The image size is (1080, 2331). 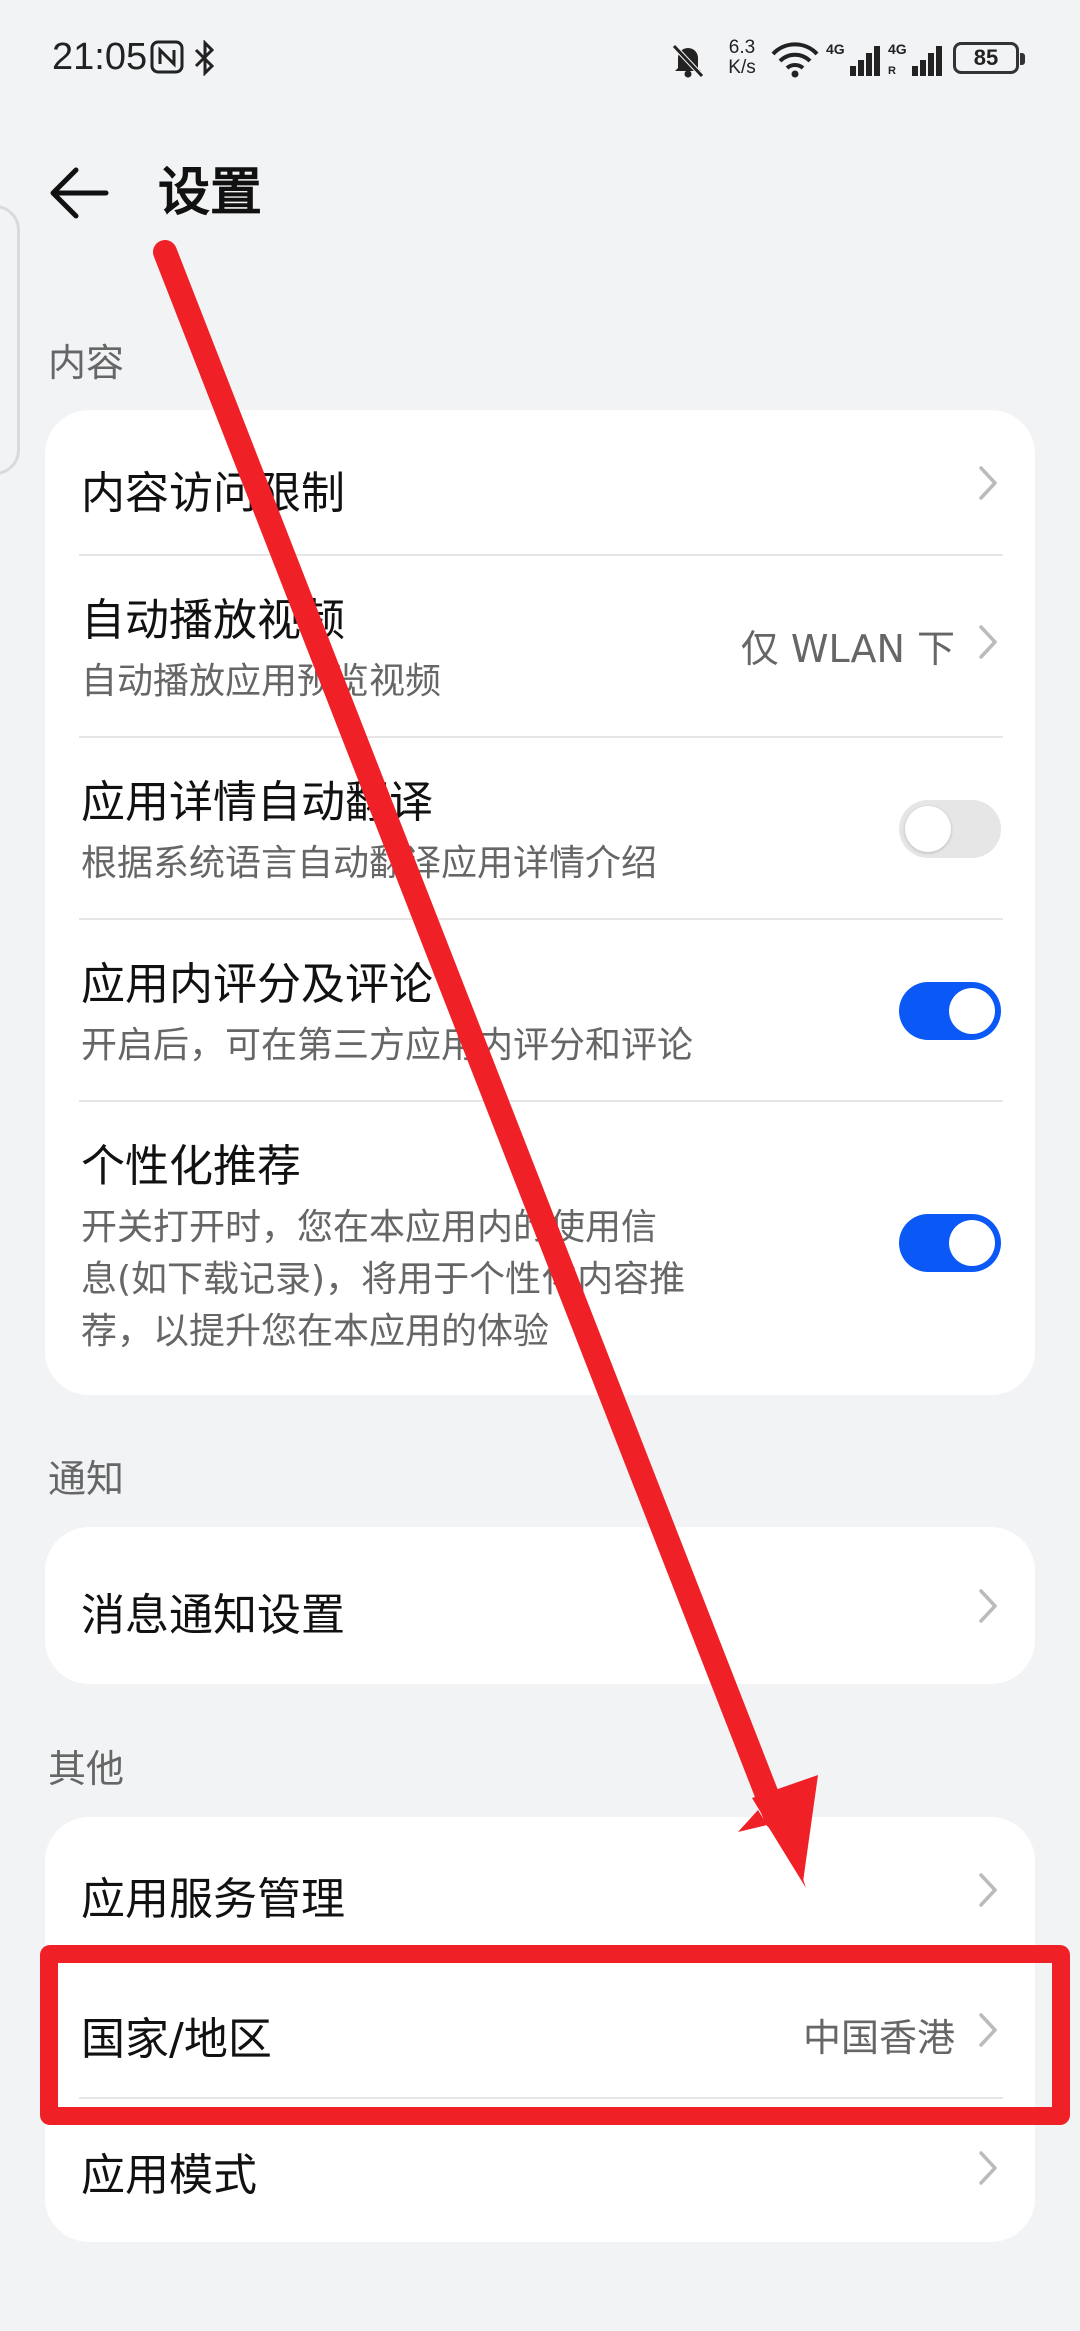 What do you see at coordinates (688, 61) in the screenshot?
I see `bell-muted-icon` at bounding box center [688, 61].